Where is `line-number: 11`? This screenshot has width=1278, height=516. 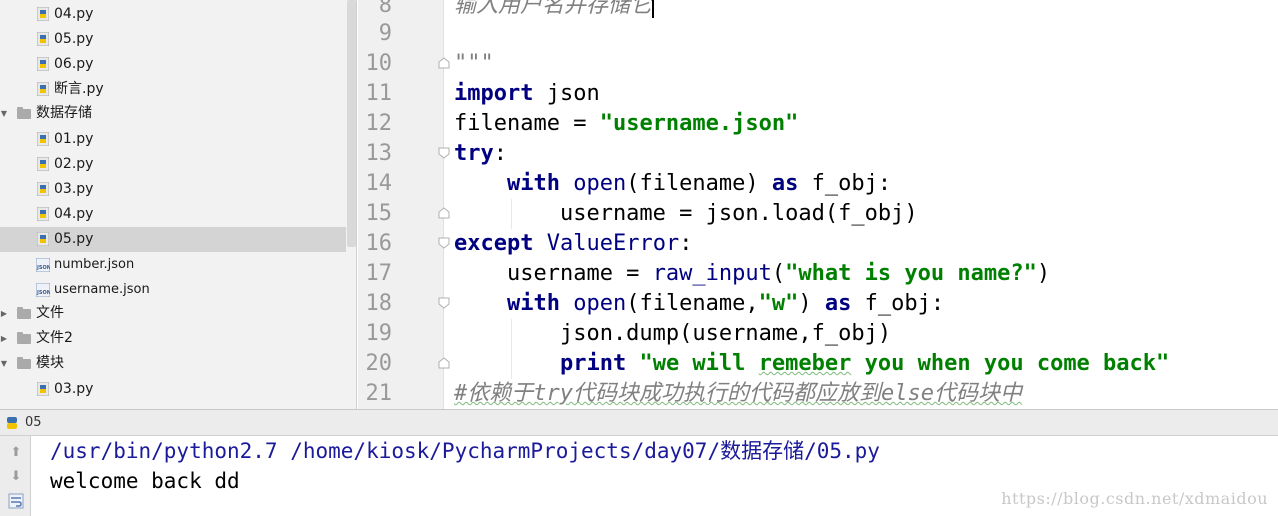 line-number: 11 is located at coordinates (379, 93).